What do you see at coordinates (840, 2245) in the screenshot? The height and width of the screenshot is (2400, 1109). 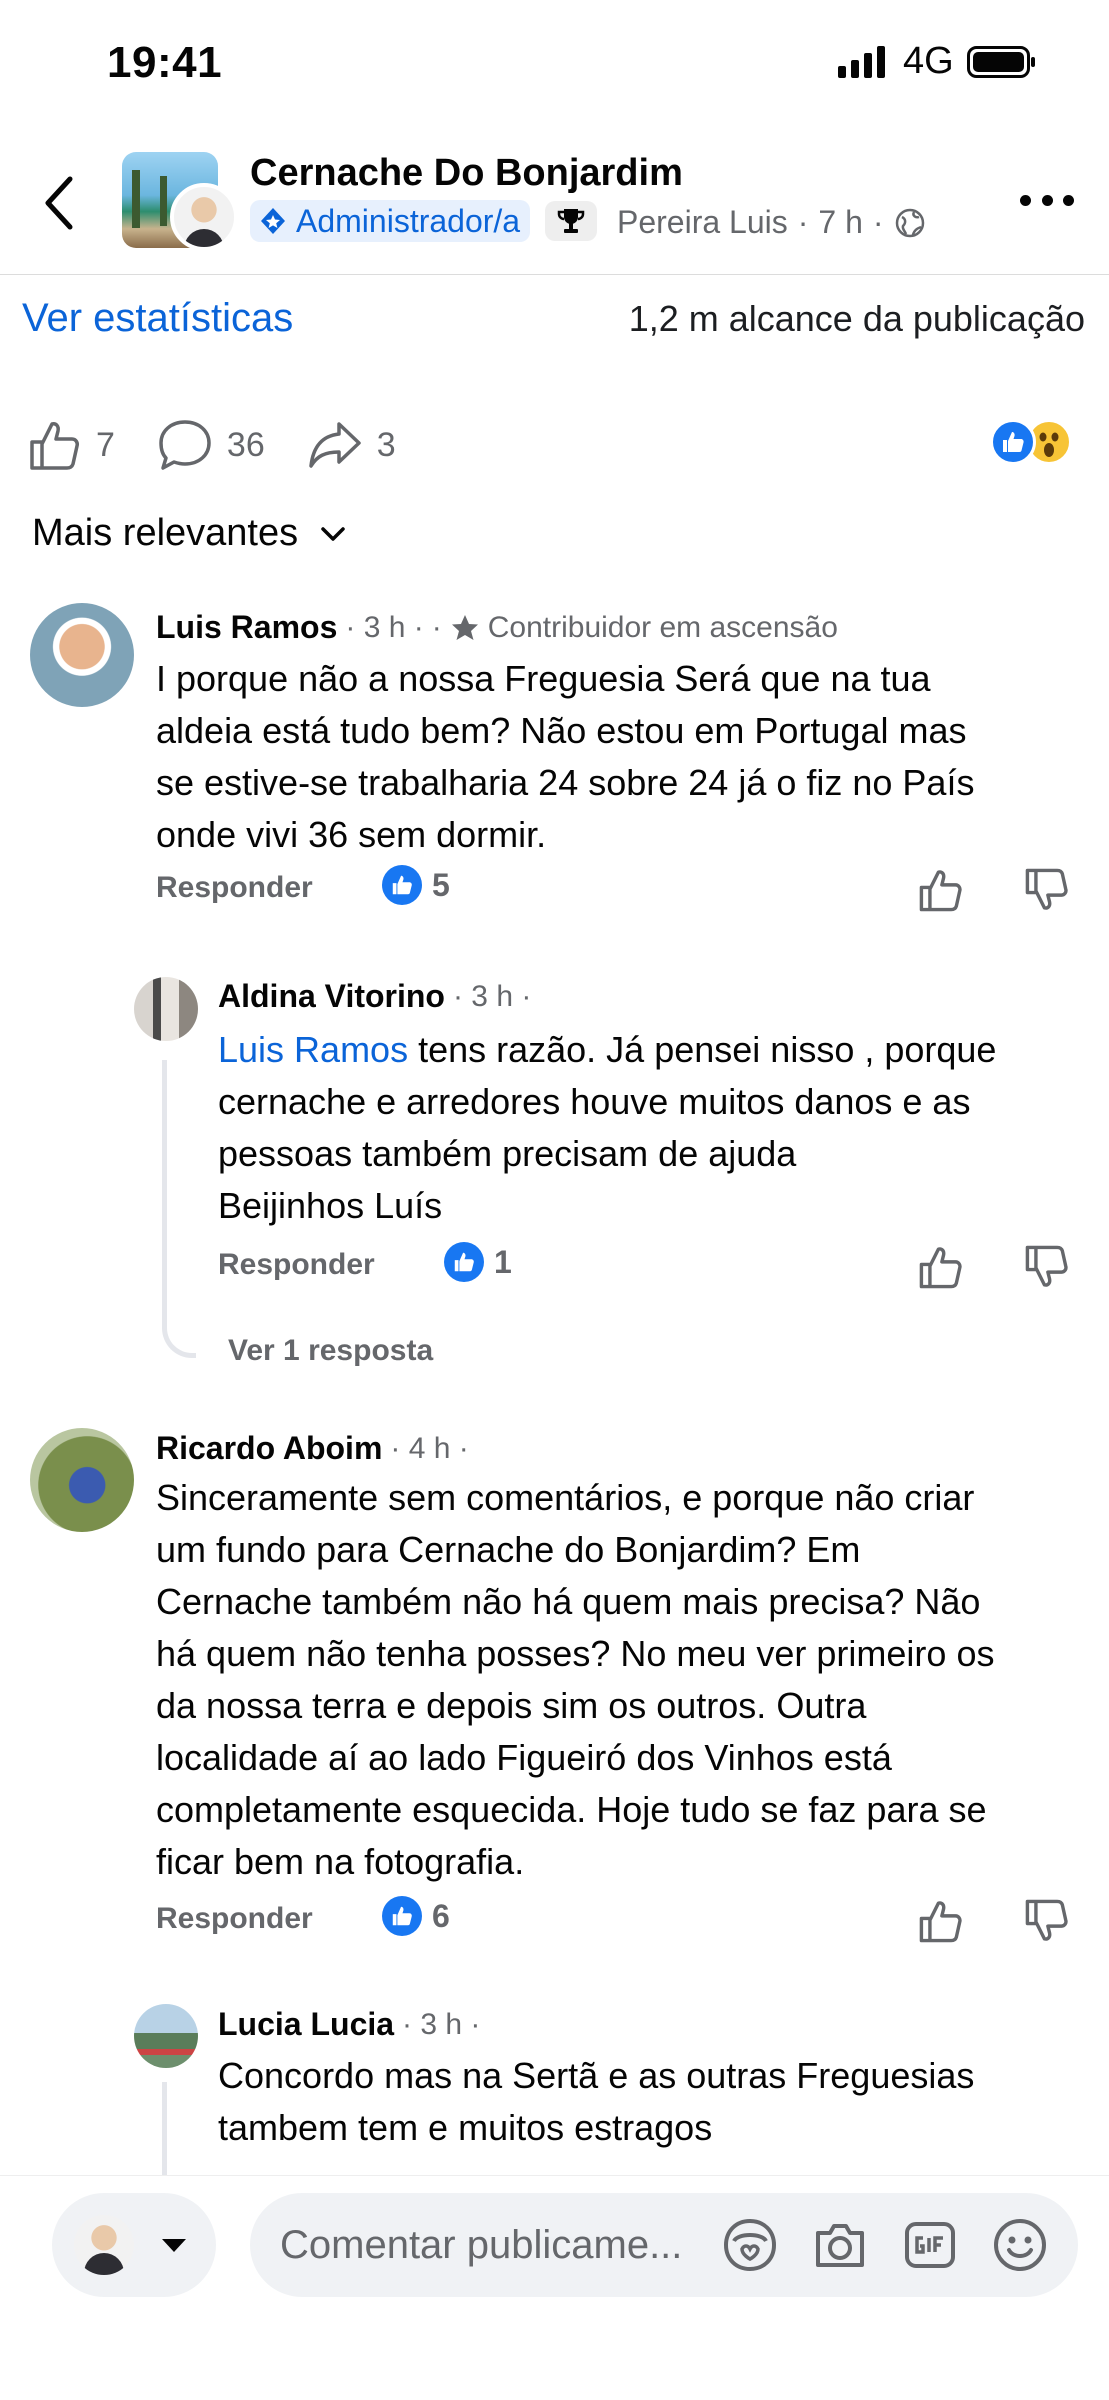 I see `camera-icon` at bounding box center [840, 2245].